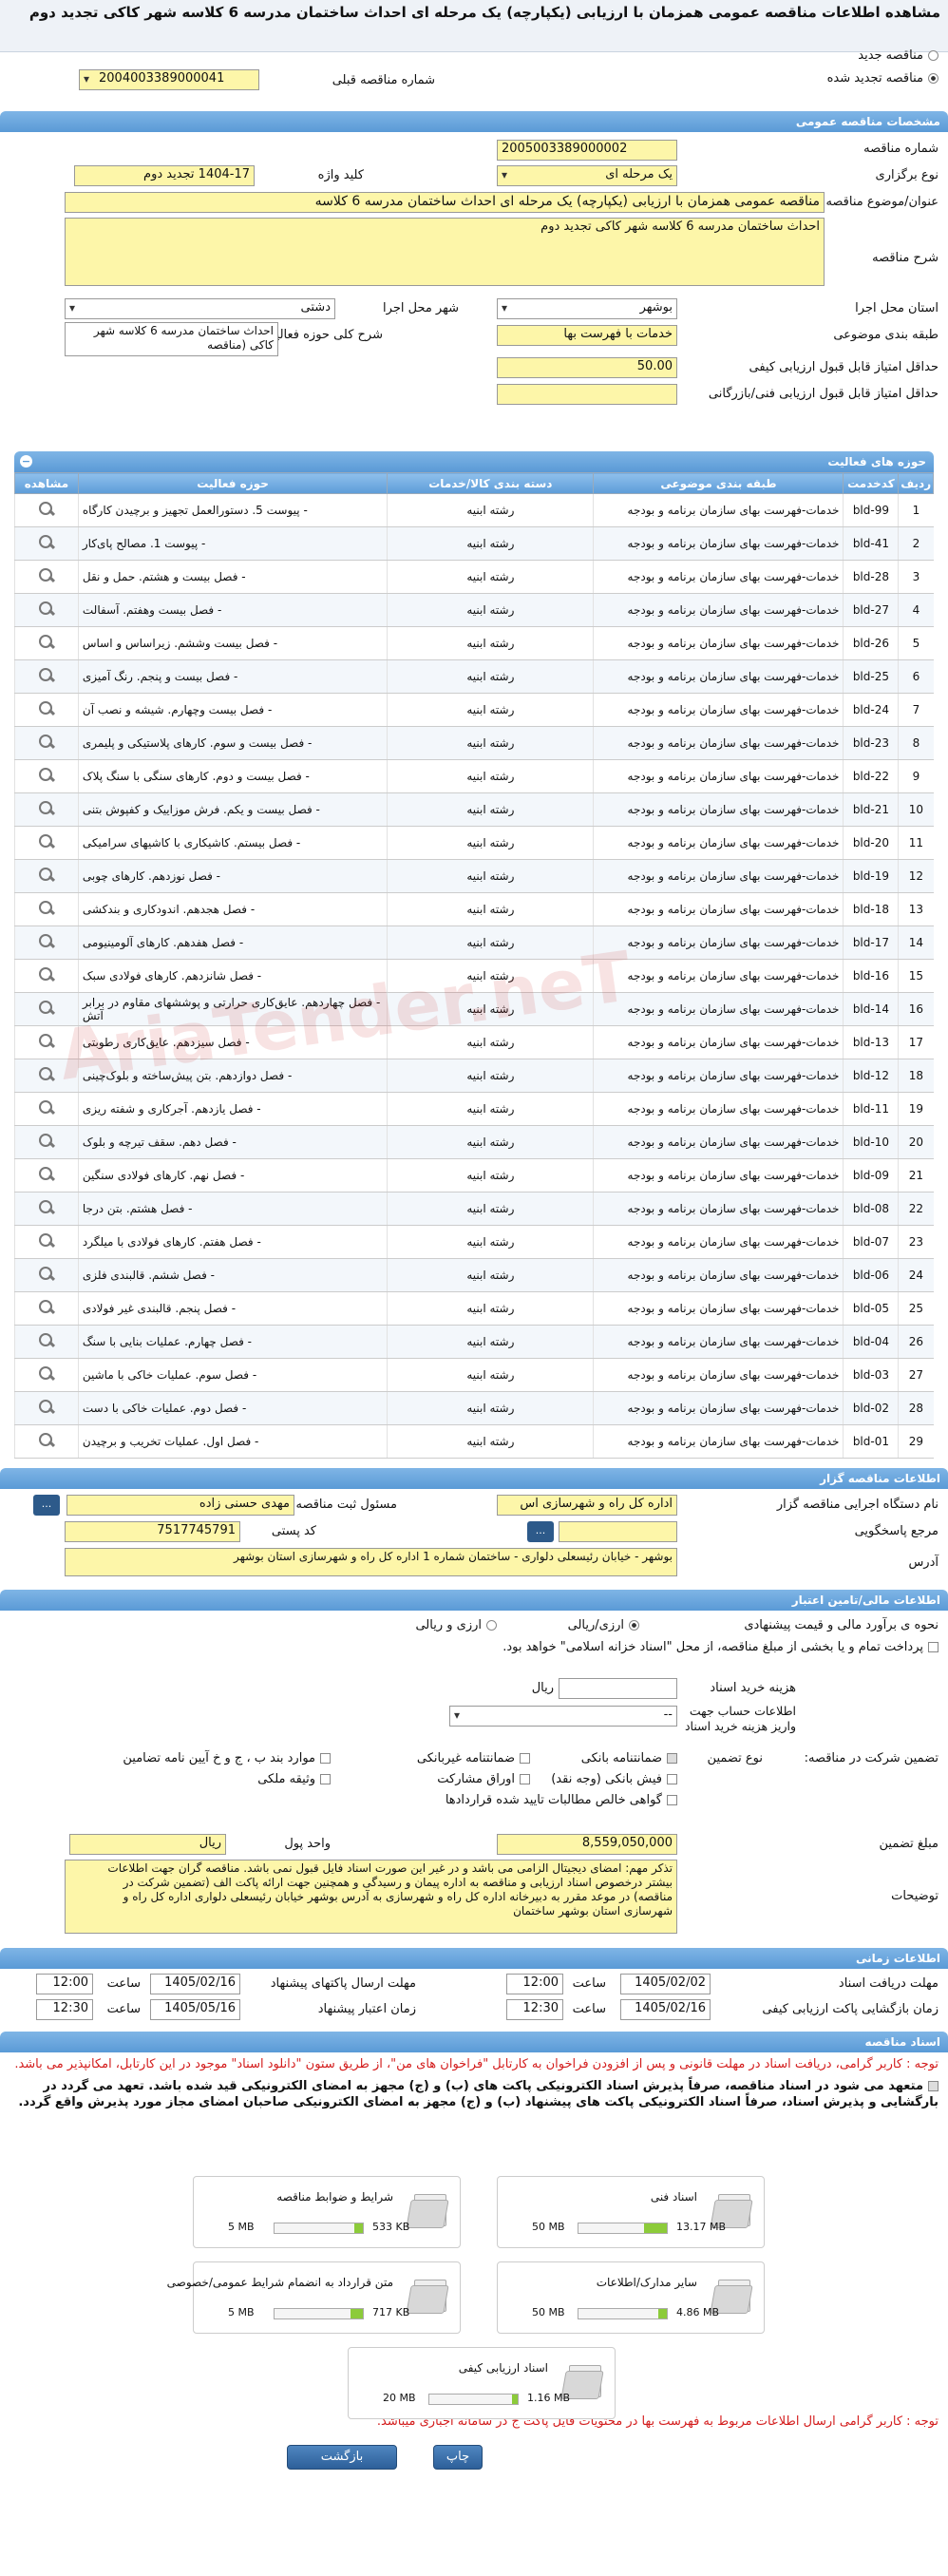 This screenshot has width=948, height=2576. I want to click on guarantee-opt-6: وثیقه ملکی, so click(294, 1779).